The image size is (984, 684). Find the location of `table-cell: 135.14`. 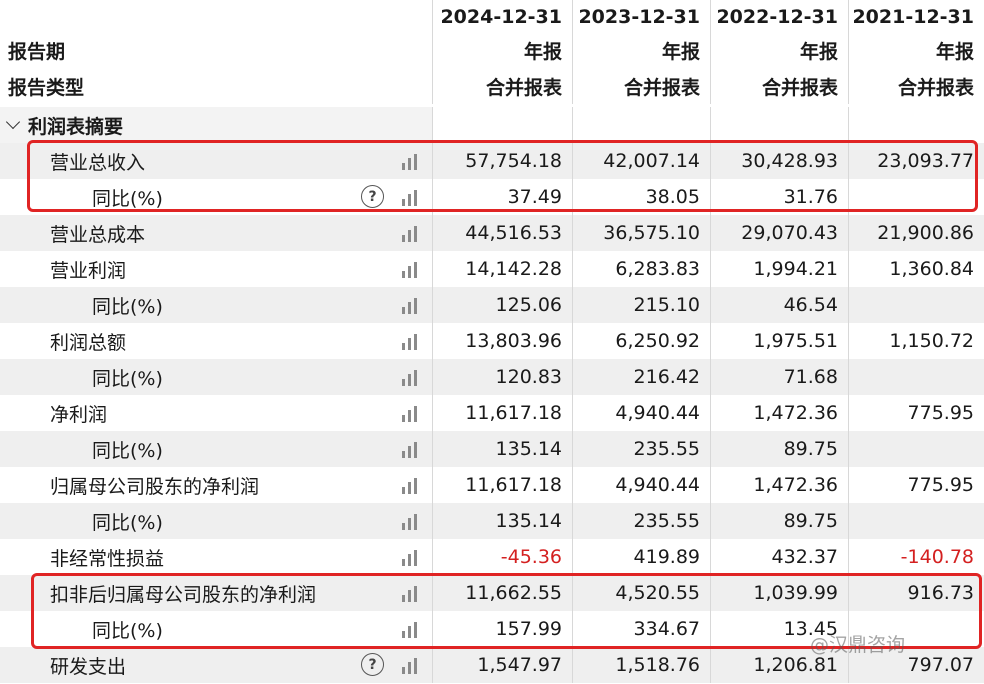

table-cell: 135.14 is located at coordinates (502, 449).